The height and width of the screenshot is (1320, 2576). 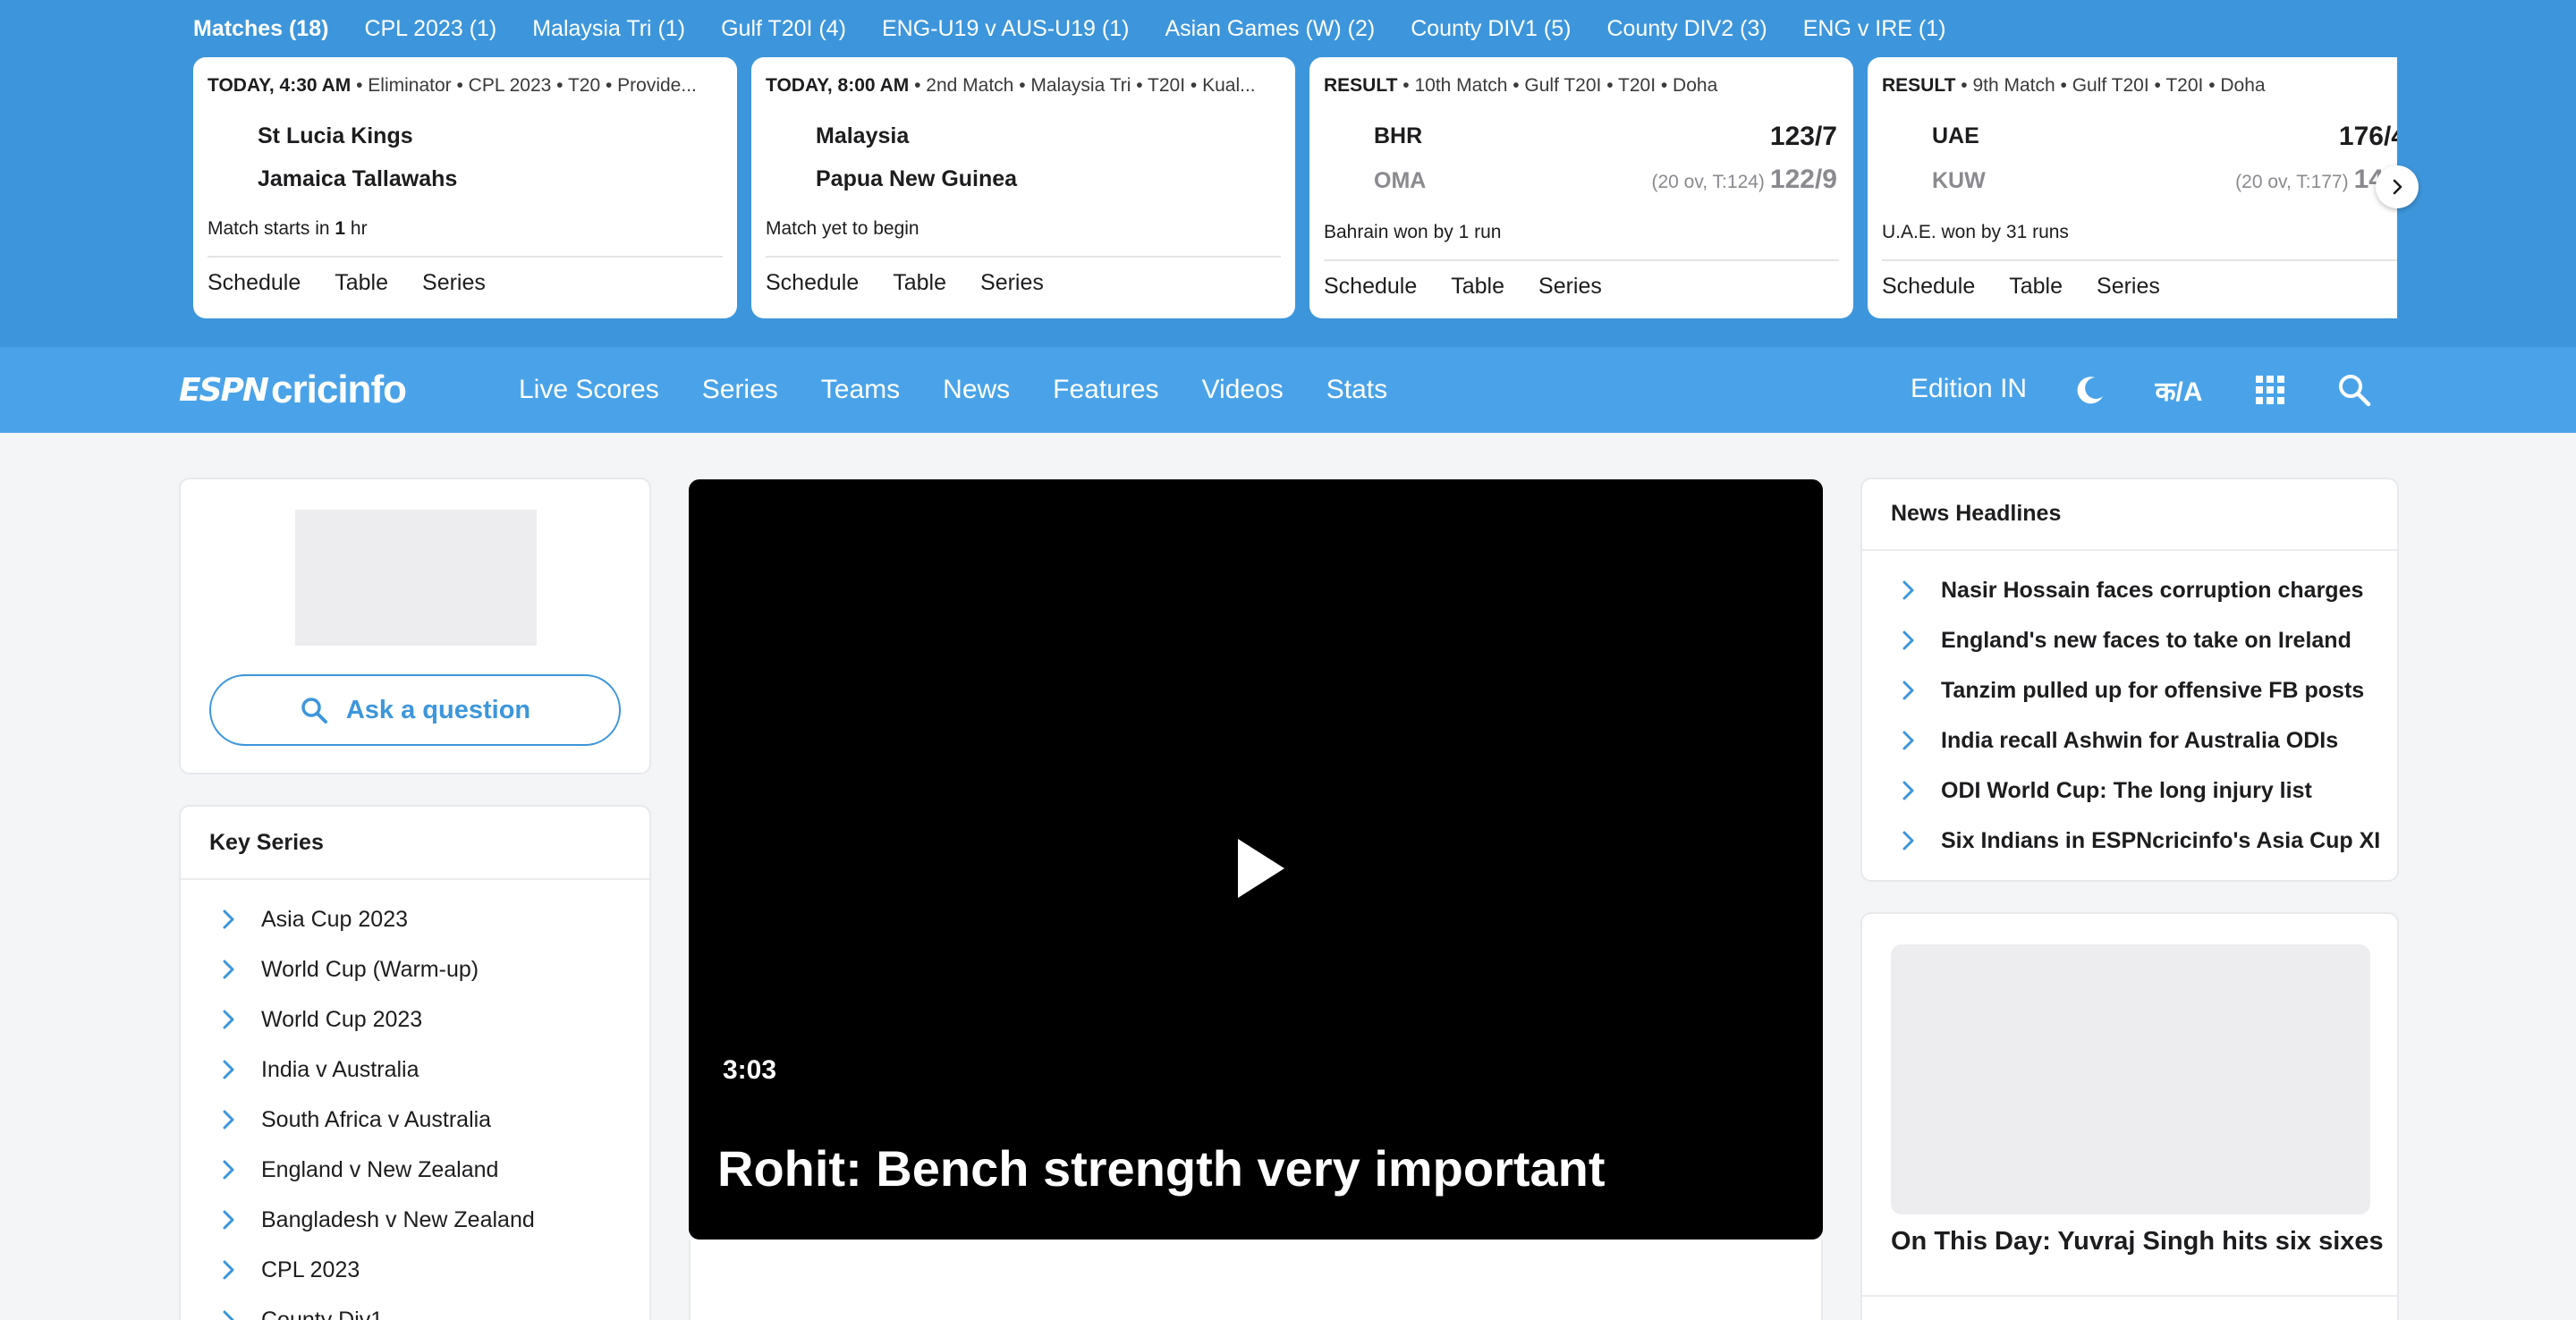 I want to click on video-title: Rohit: Bench strength very important, so click(x=1161, y=1168).